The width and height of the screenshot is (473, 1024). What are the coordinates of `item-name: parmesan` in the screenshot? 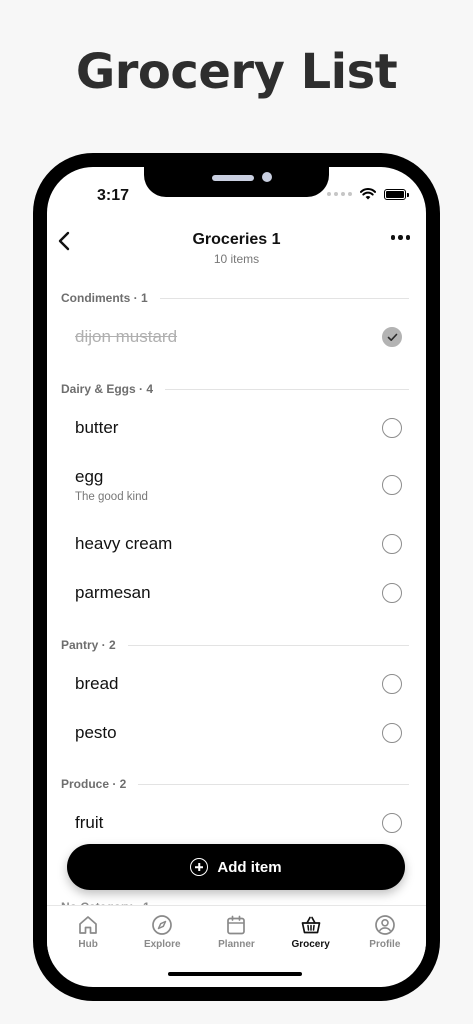 It's located at (113, 592).